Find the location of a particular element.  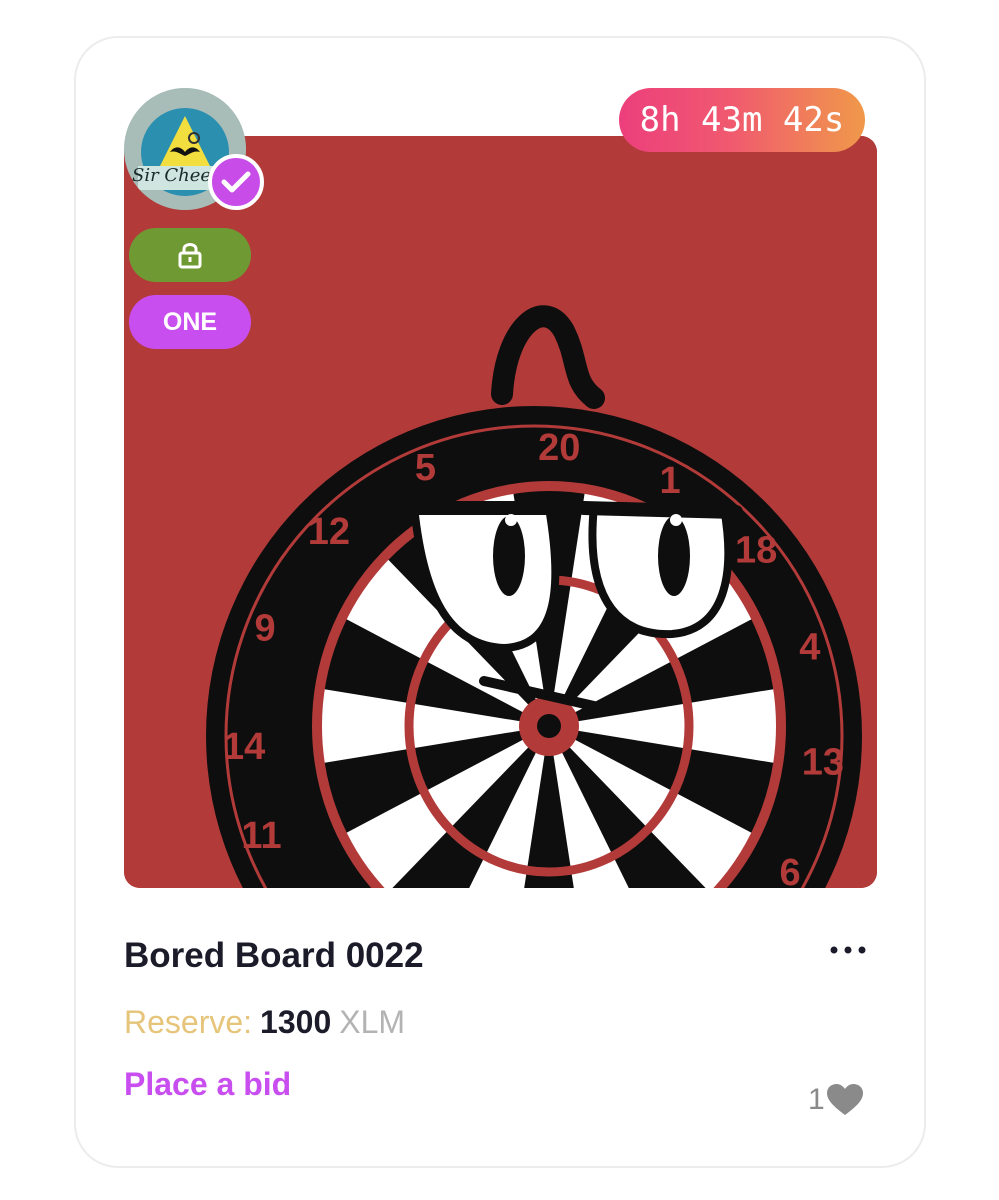

more-options-button is located at coordinates (848, 950).